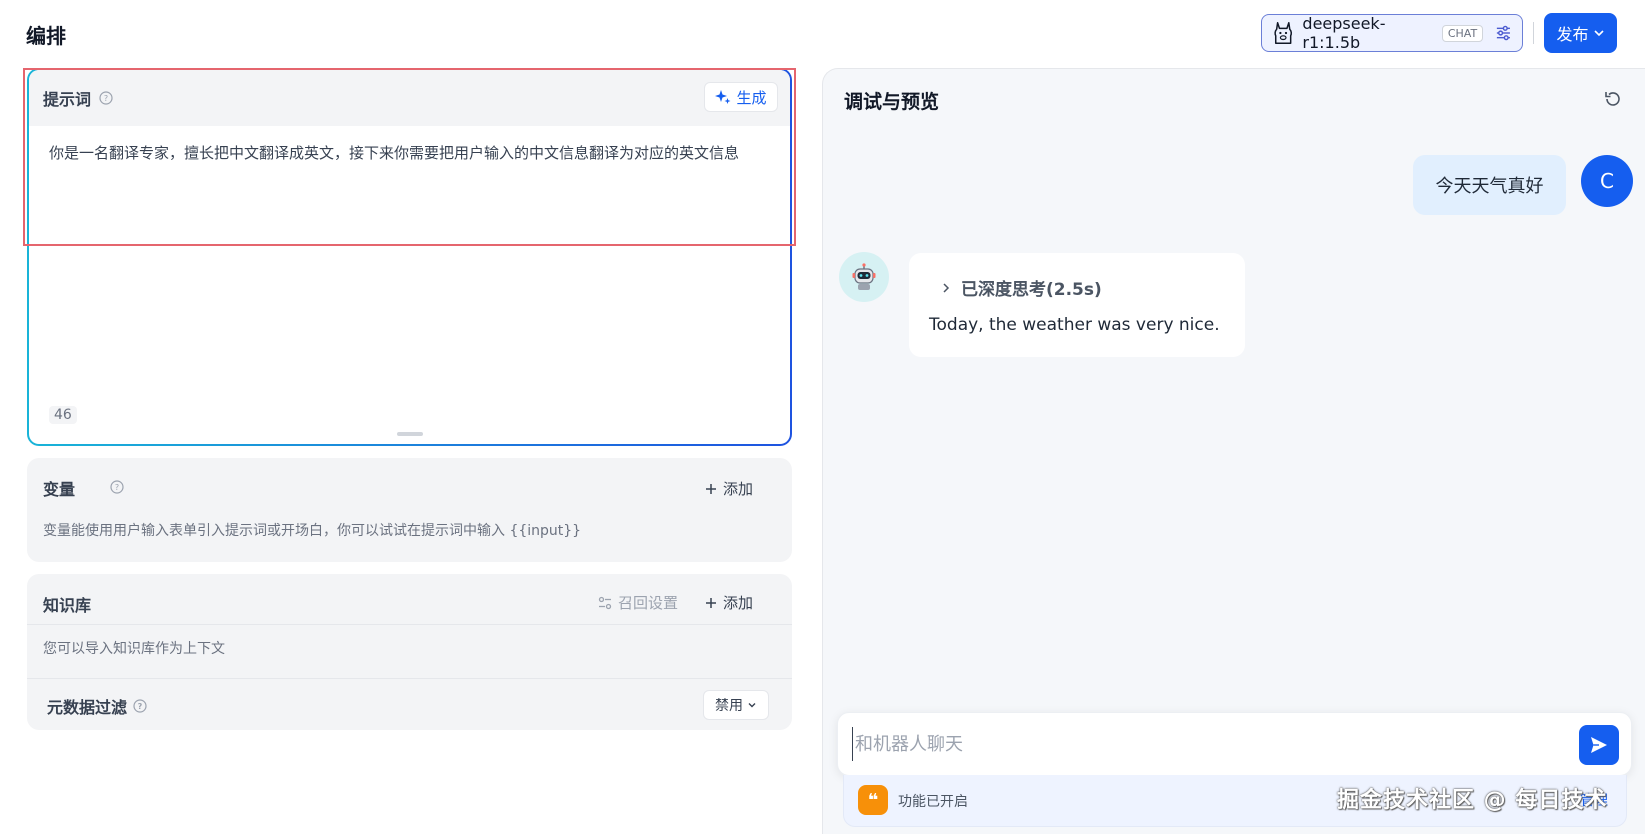 The height and width of the screenshot is (834, 1645). I want to click on robot-icon, so click(864, 276).